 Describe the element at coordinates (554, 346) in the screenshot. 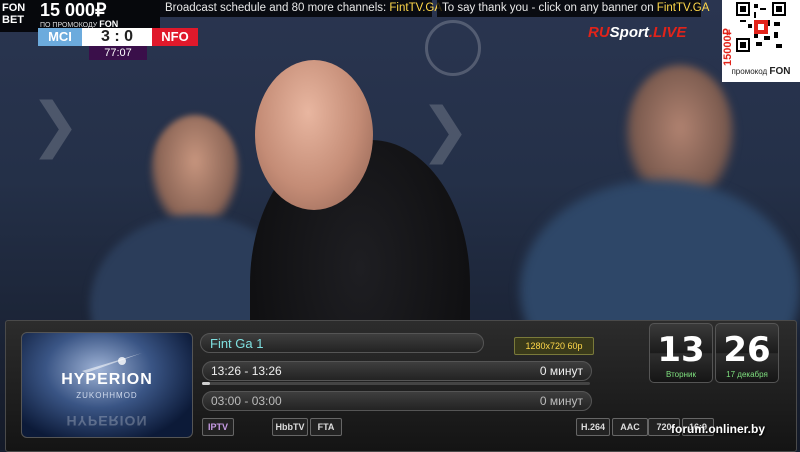

I see `resolution-badge: 1280x720 60p` at that location.